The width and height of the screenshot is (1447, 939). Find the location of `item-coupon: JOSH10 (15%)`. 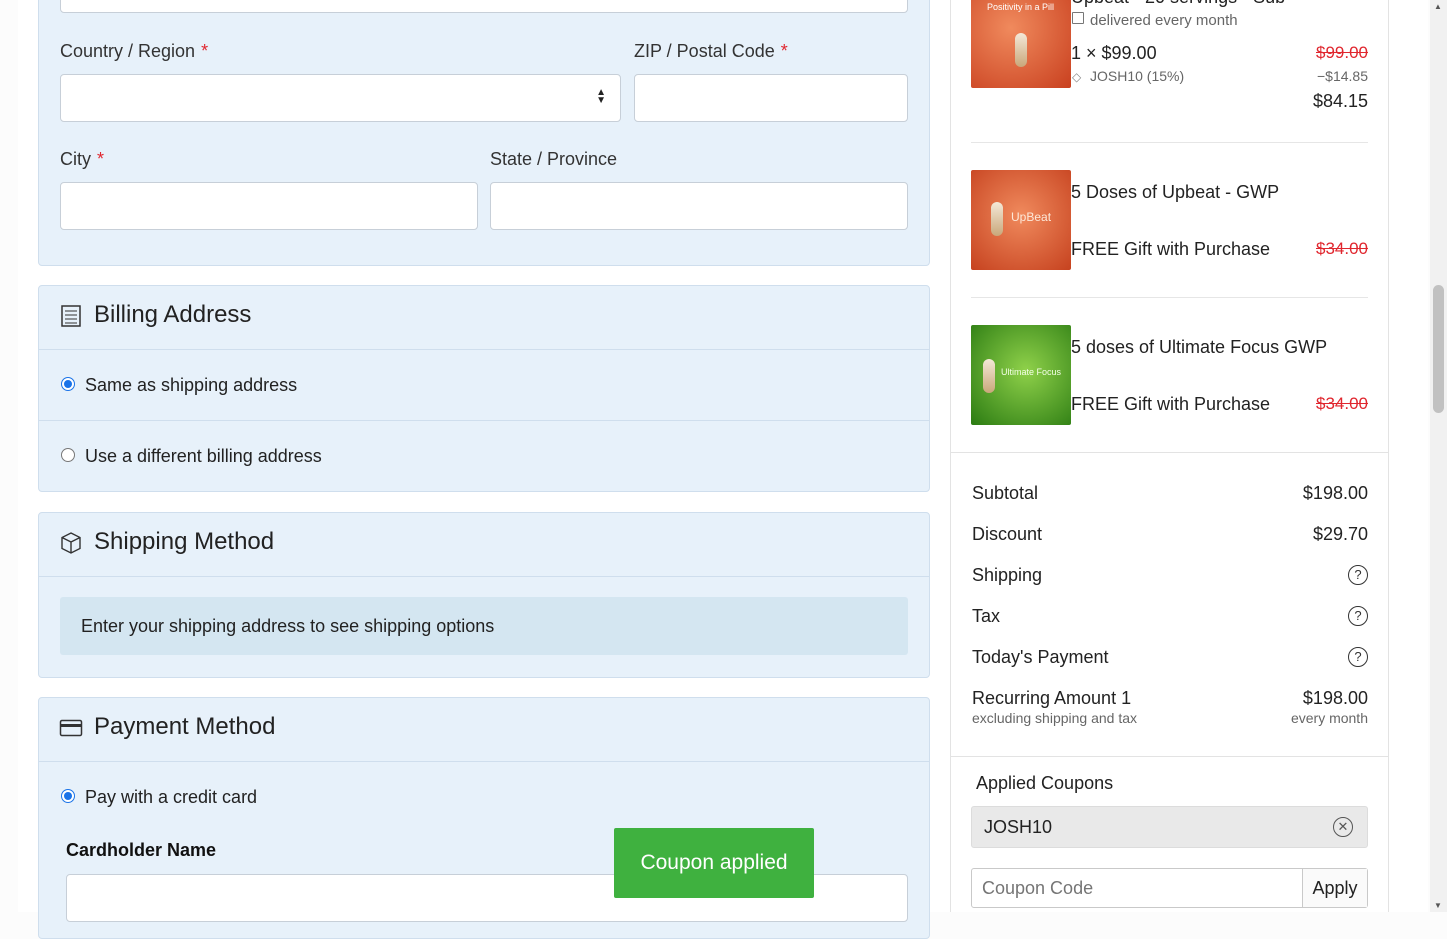

item-coupon: JOSH10 (15%) is located at coordinates (1137, 76).